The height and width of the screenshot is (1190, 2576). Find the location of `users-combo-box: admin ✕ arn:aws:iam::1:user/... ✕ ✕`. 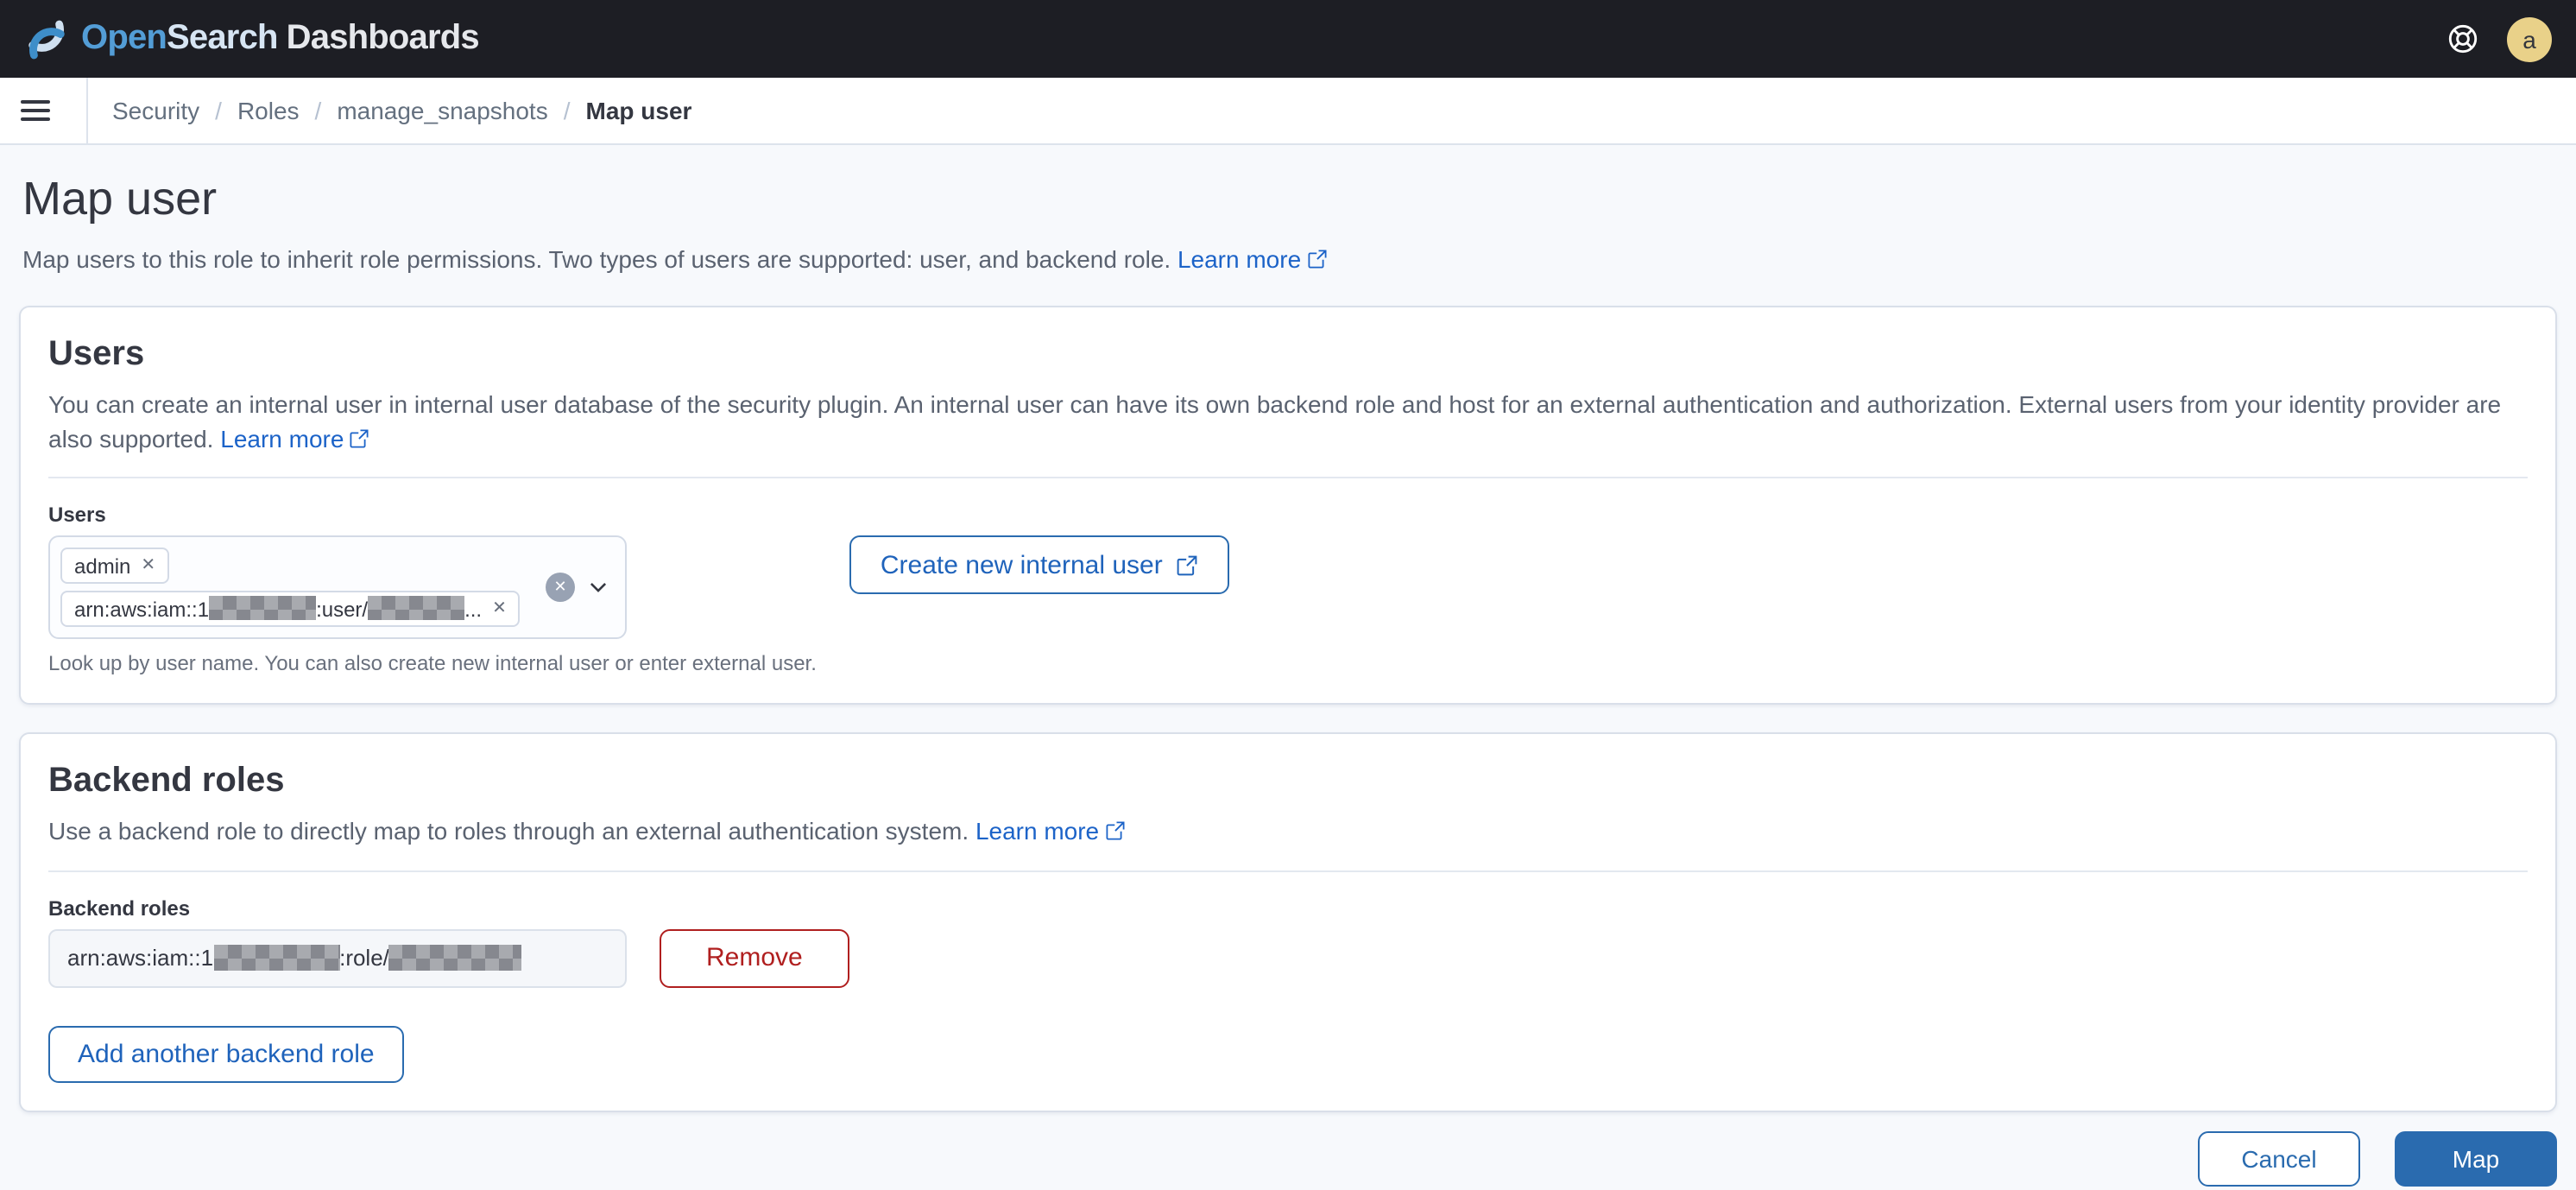

users-combo-box: admin ✕ arn:aws:iam::1:user/... ✕ ✕ is located at coordinates (337, 587).